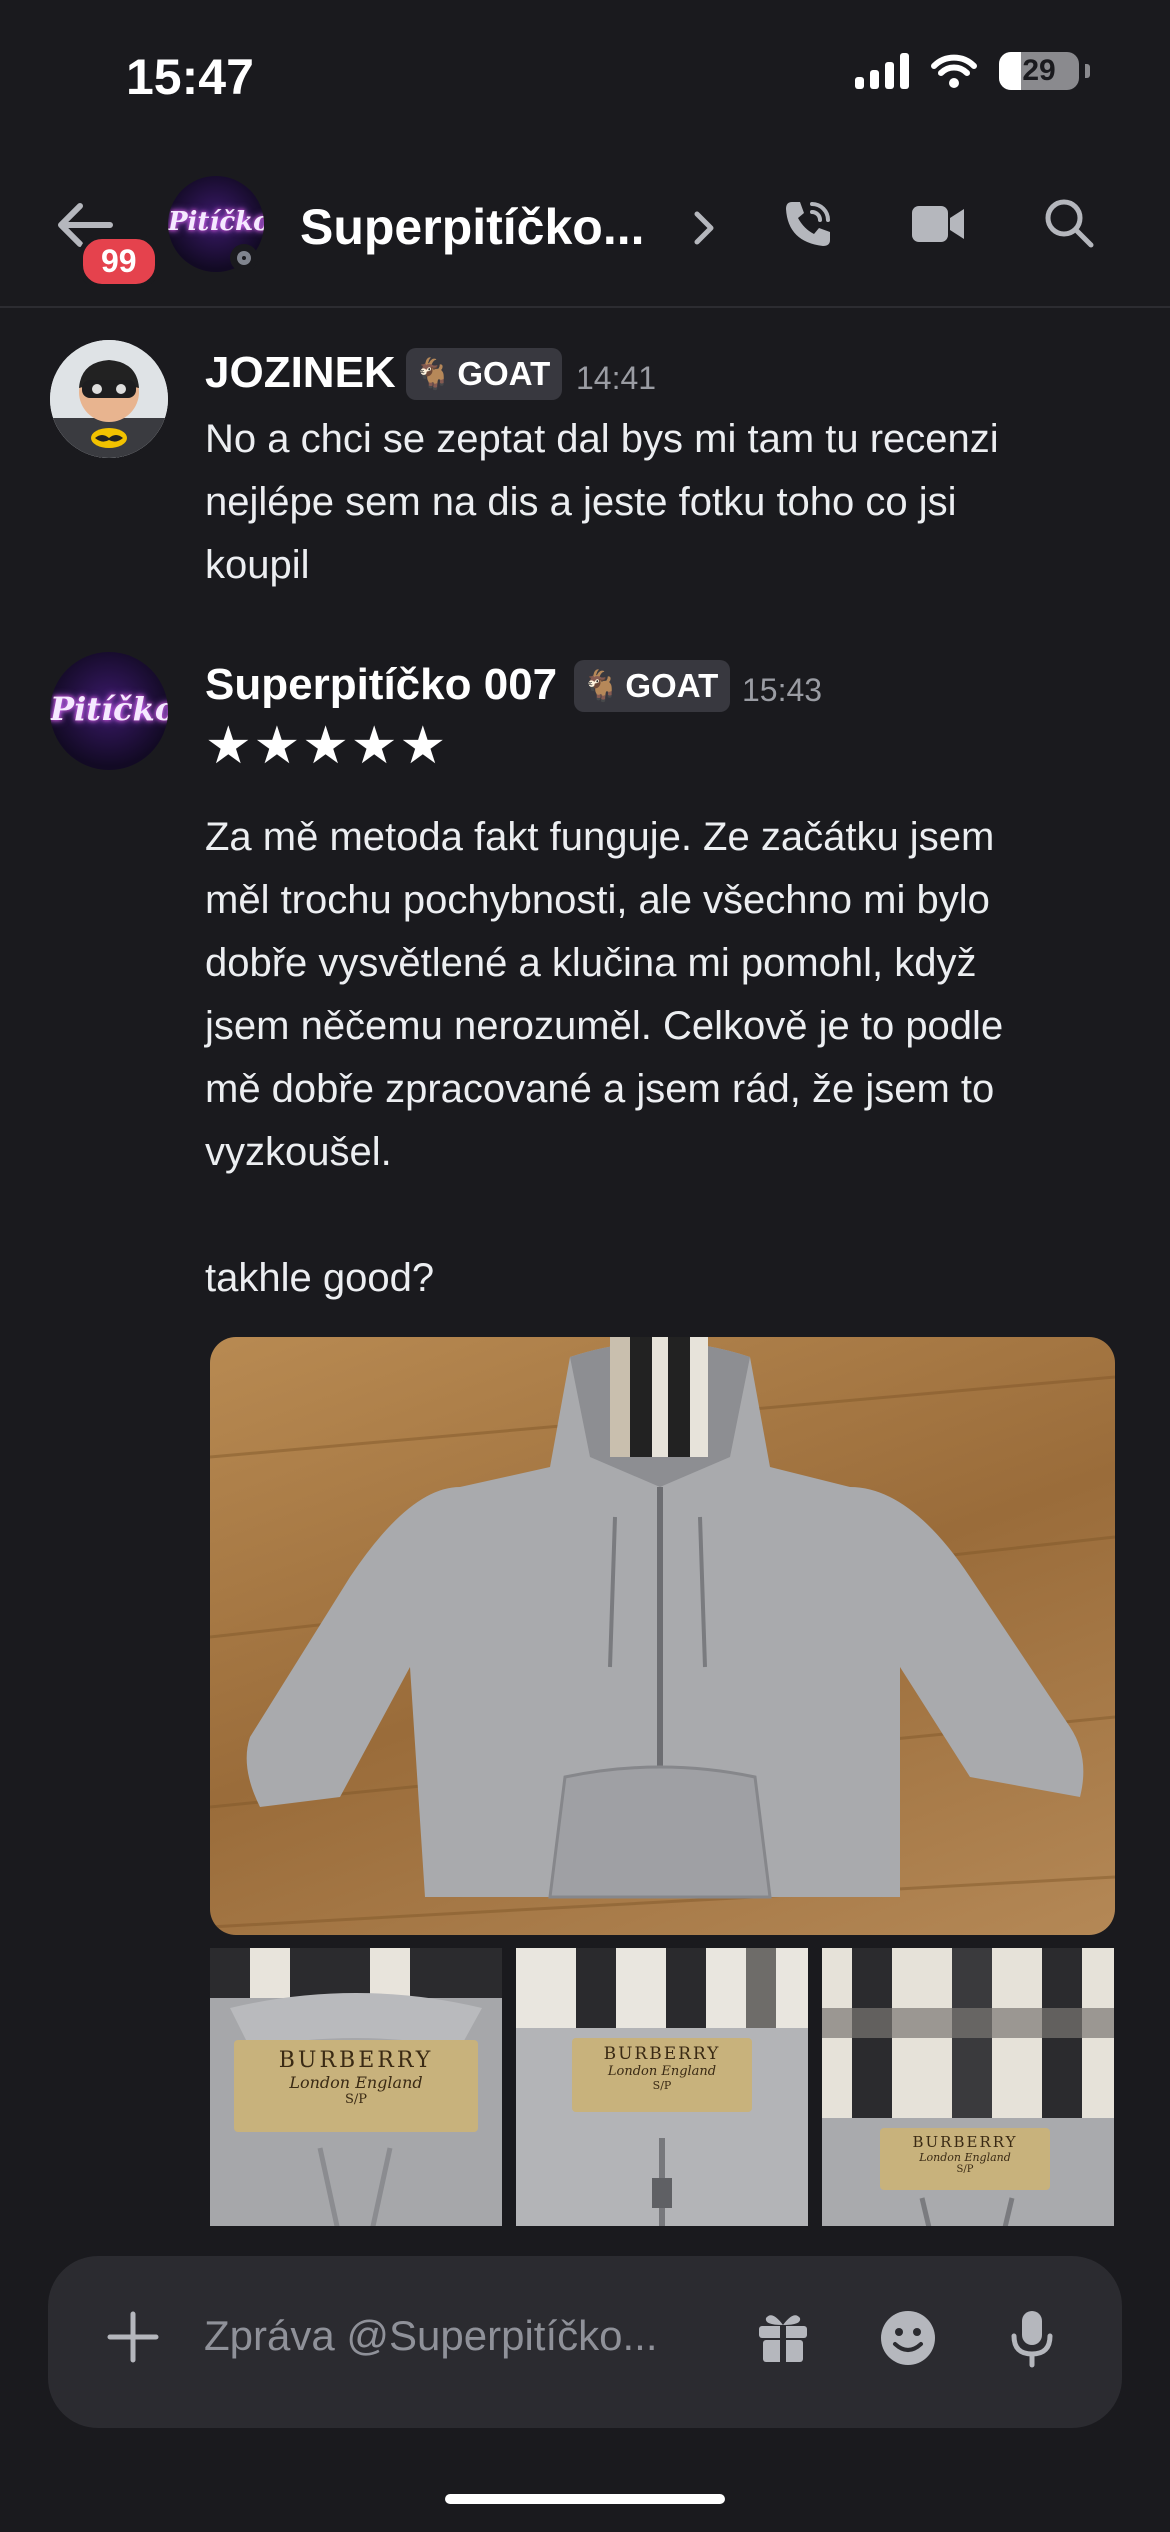  What do you see at coordinates (1069, 223) in the screenshot?
I see `search-icon` at bounding box center [1069, 223].